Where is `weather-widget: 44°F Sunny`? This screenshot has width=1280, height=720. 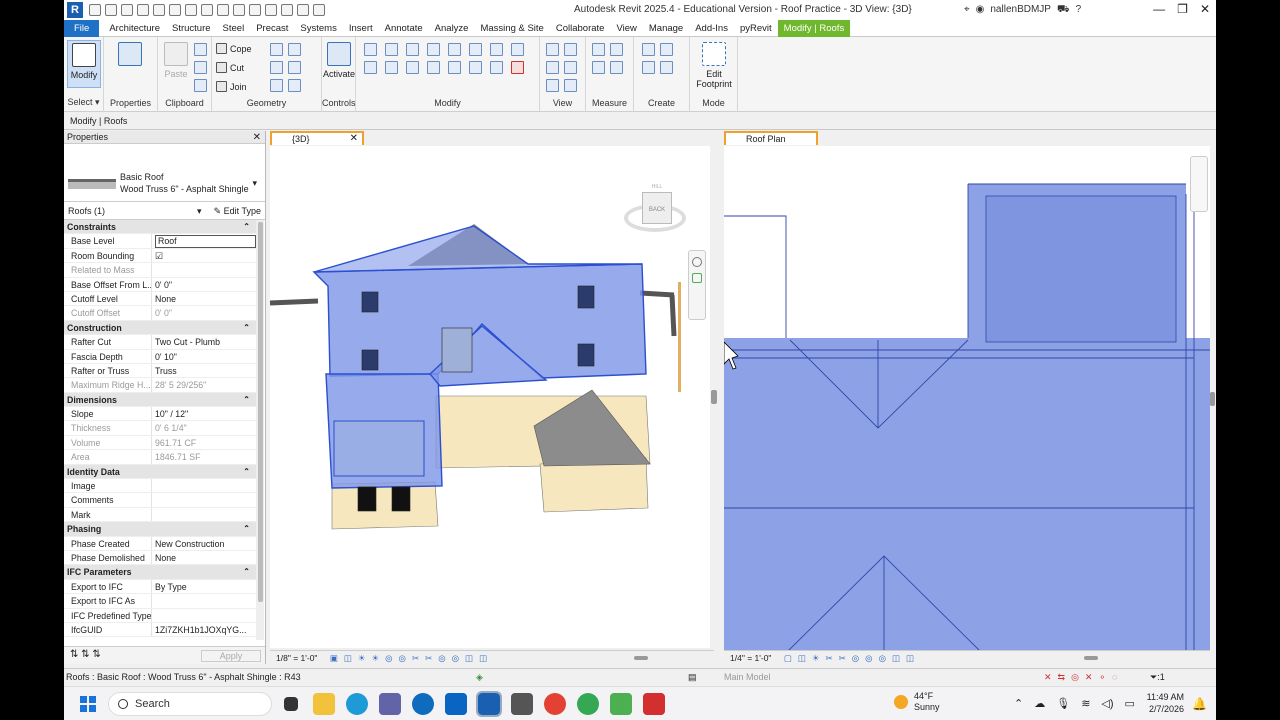
weather-widget: 44°F Sunny is located at coordinates (917, 702).